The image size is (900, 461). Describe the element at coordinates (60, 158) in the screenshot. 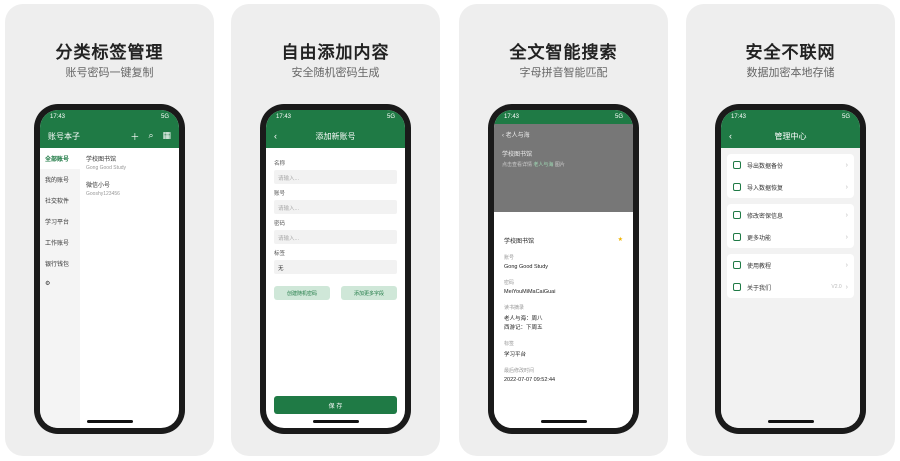

I see `category-item: 全部账号` at that location.